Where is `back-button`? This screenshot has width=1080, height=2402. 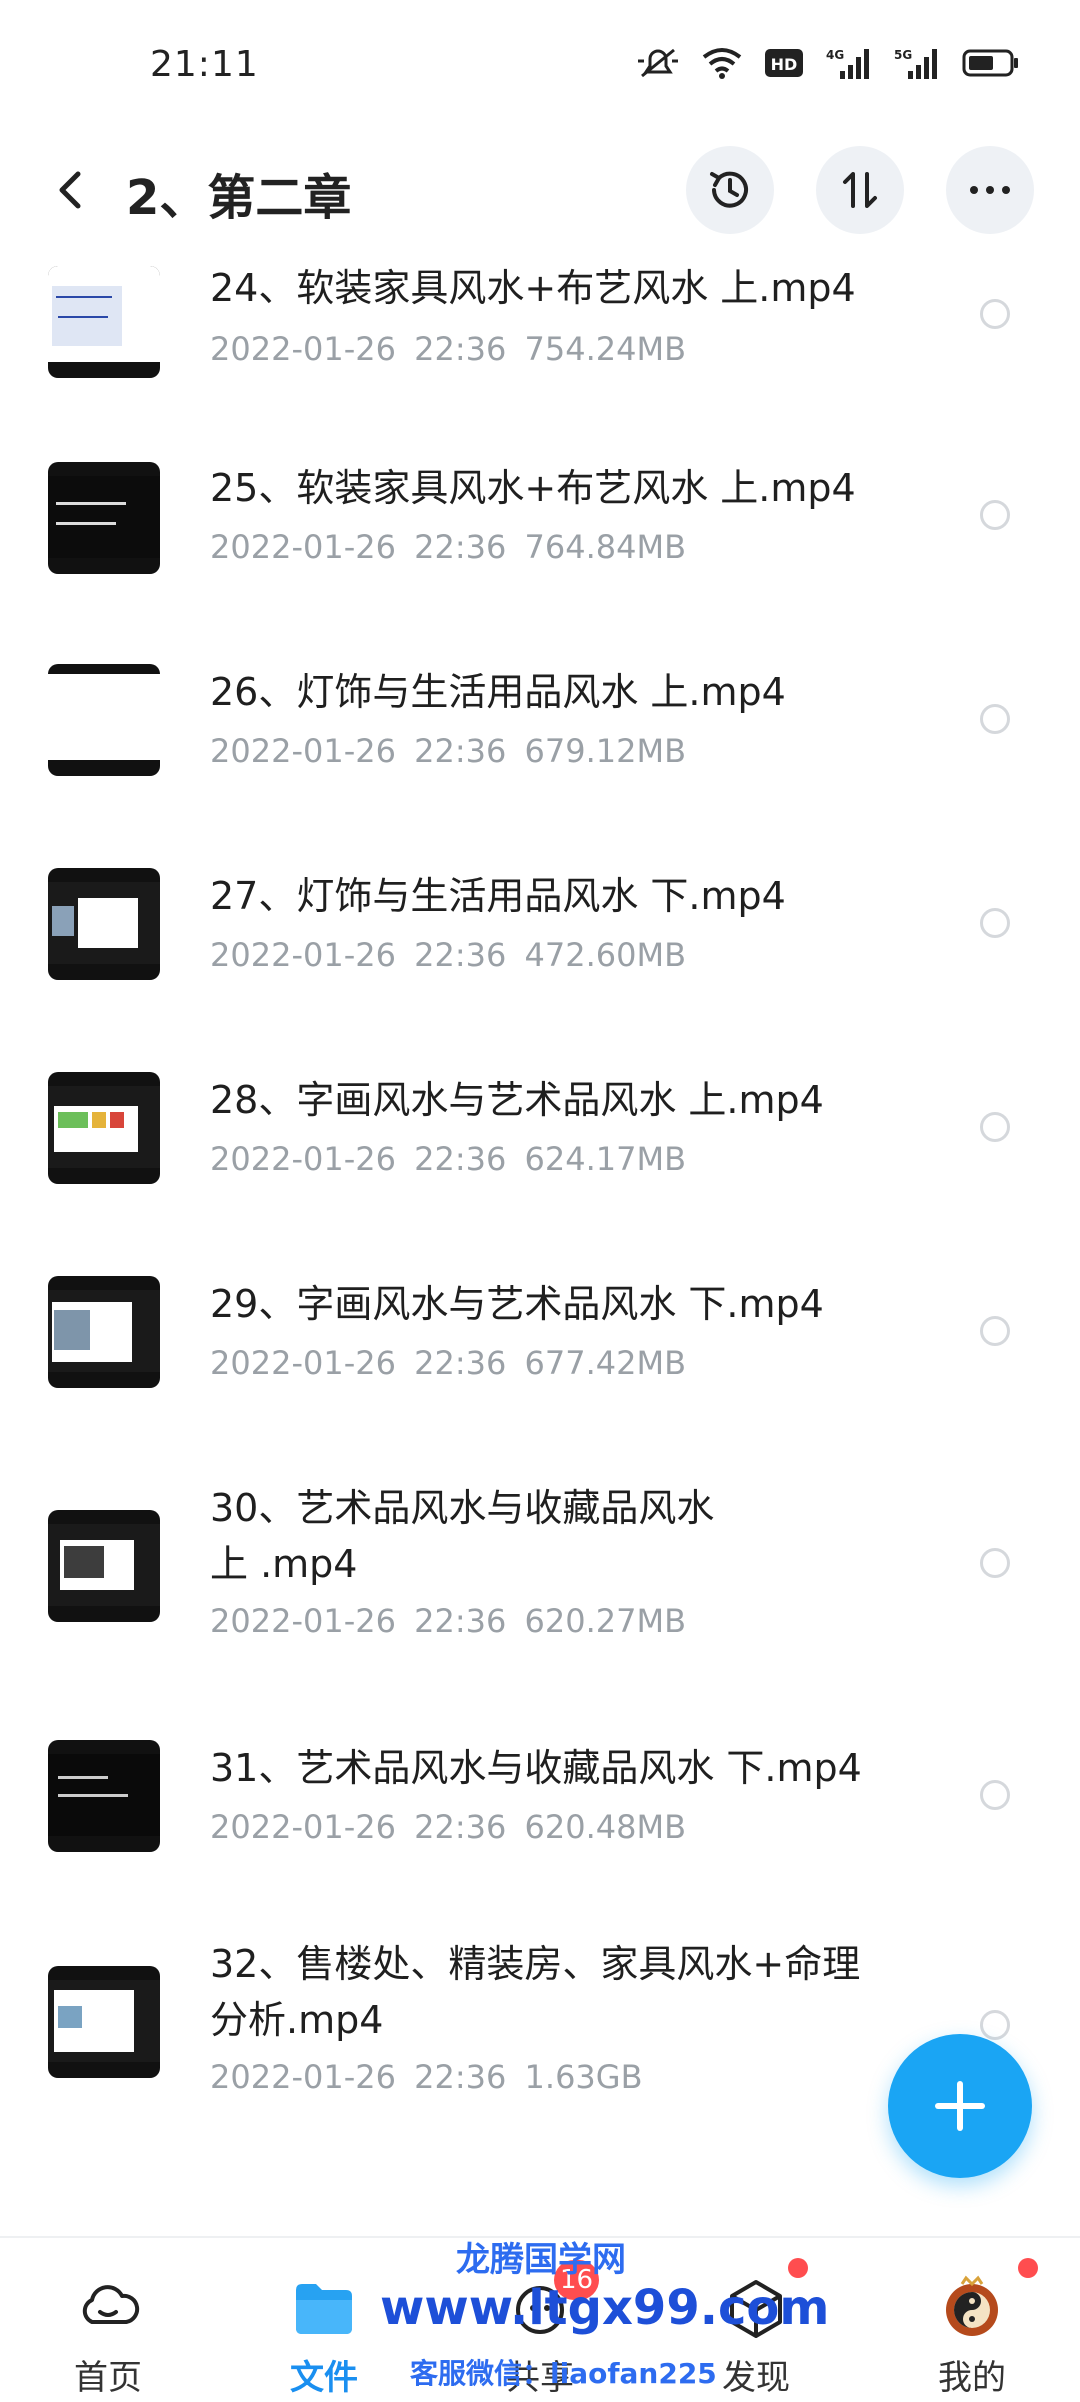 back-button is located at coordinates (72, 190).